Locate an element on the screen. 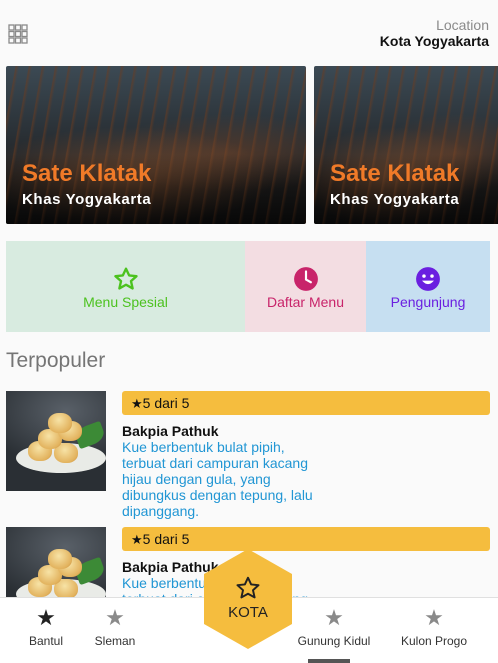 The image size is (498, 663). nav-item-bantul: ★ Bantul is located at coordinates (46, 627).